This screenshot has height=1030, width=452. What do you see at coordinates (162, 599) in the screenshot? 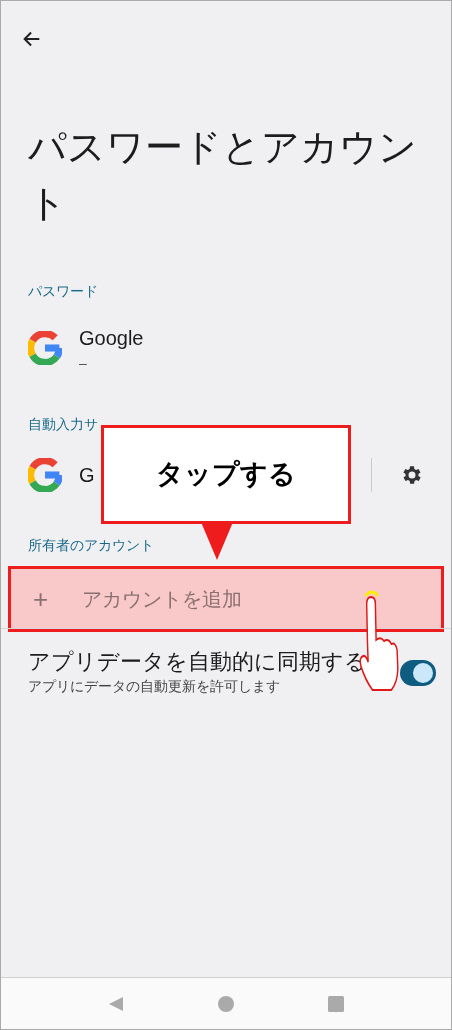
I see `item-label: アカウントを追加` at bounding box center [162, 599].